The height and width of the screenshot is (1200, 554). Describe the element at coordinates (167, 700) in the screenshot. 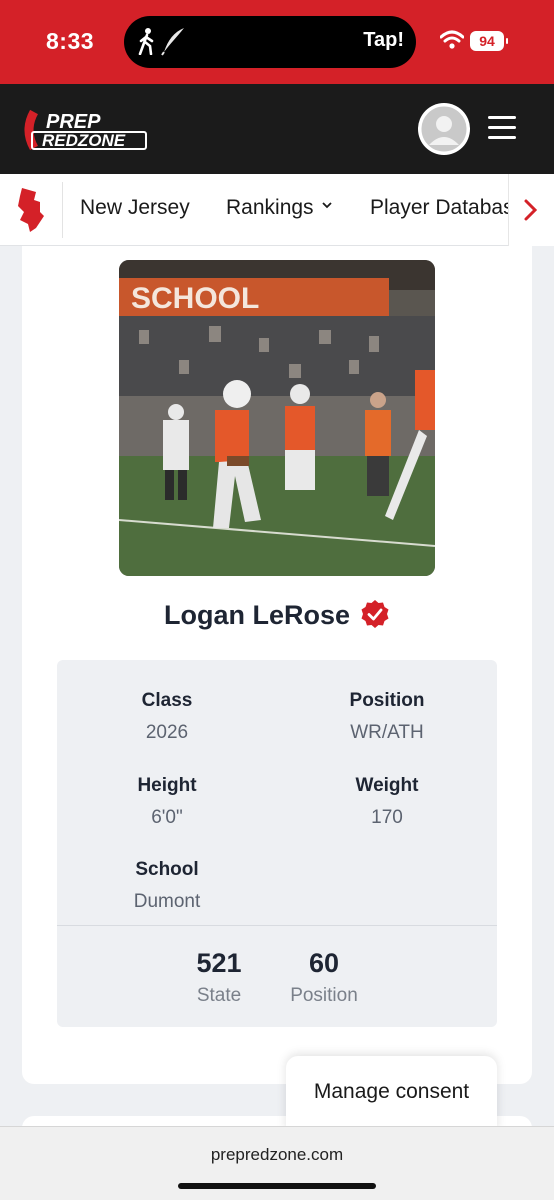

I see `stat-class-label: Class` at that location.